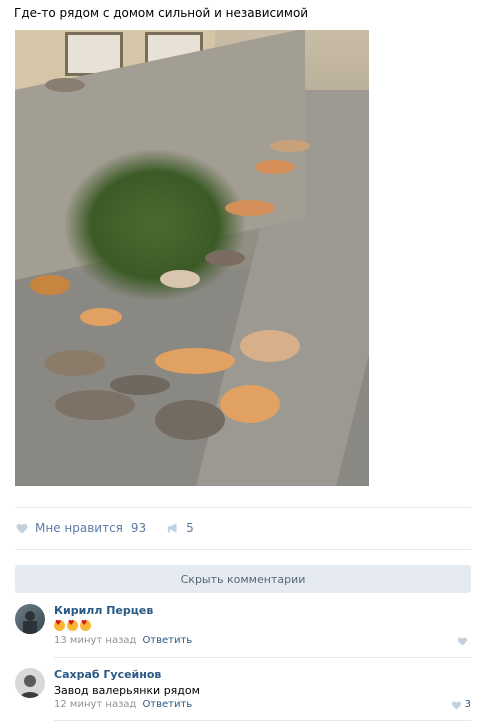  What do you see at coordinates (127, 690) in the screenshot?
I see `comment-text: Завод валерьянки рядом` at bounding box center [127, 690].